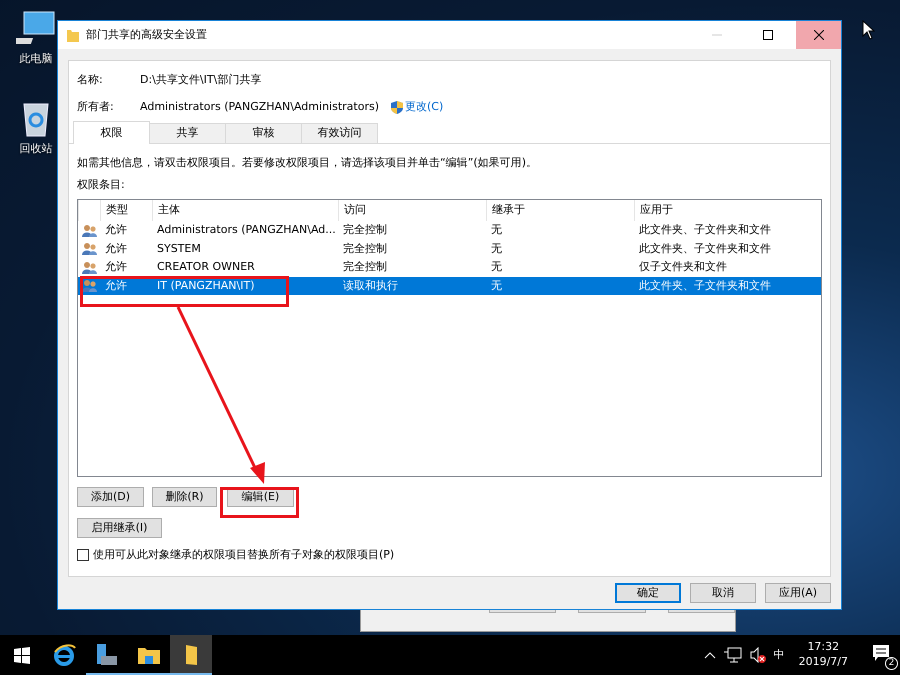 The width and height of the screenshot is (900, 675). What do you see at coordinates (868, 30) in the screenshot?
I see `cursor-icon` at bounding box center [868, 30].